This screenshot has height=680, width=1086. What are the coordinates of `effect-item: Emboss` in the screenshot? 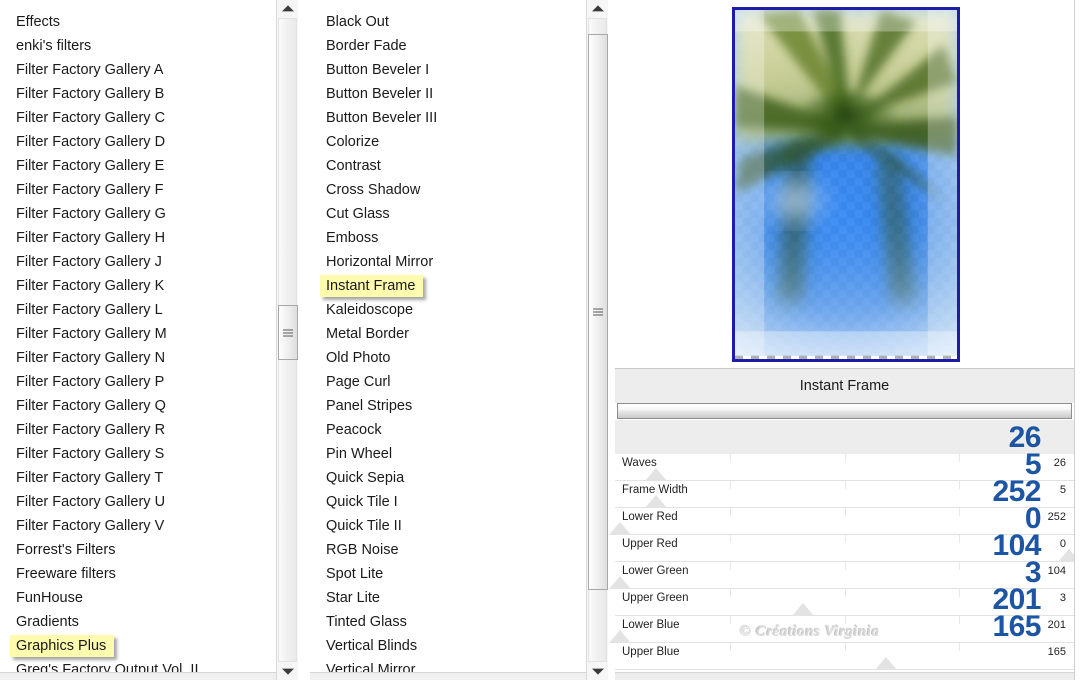 It's located at (448, 238).